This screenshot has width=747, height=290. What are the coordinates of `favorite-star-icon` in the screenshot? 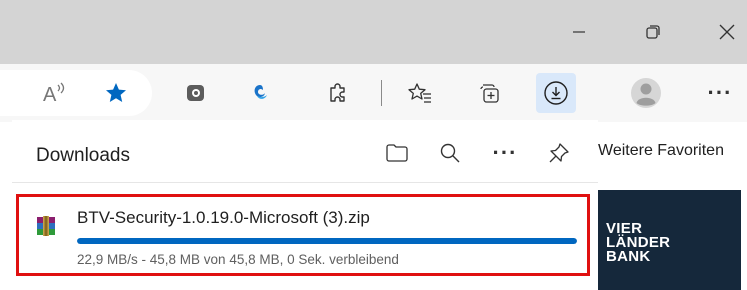 It's located at (116, 92).